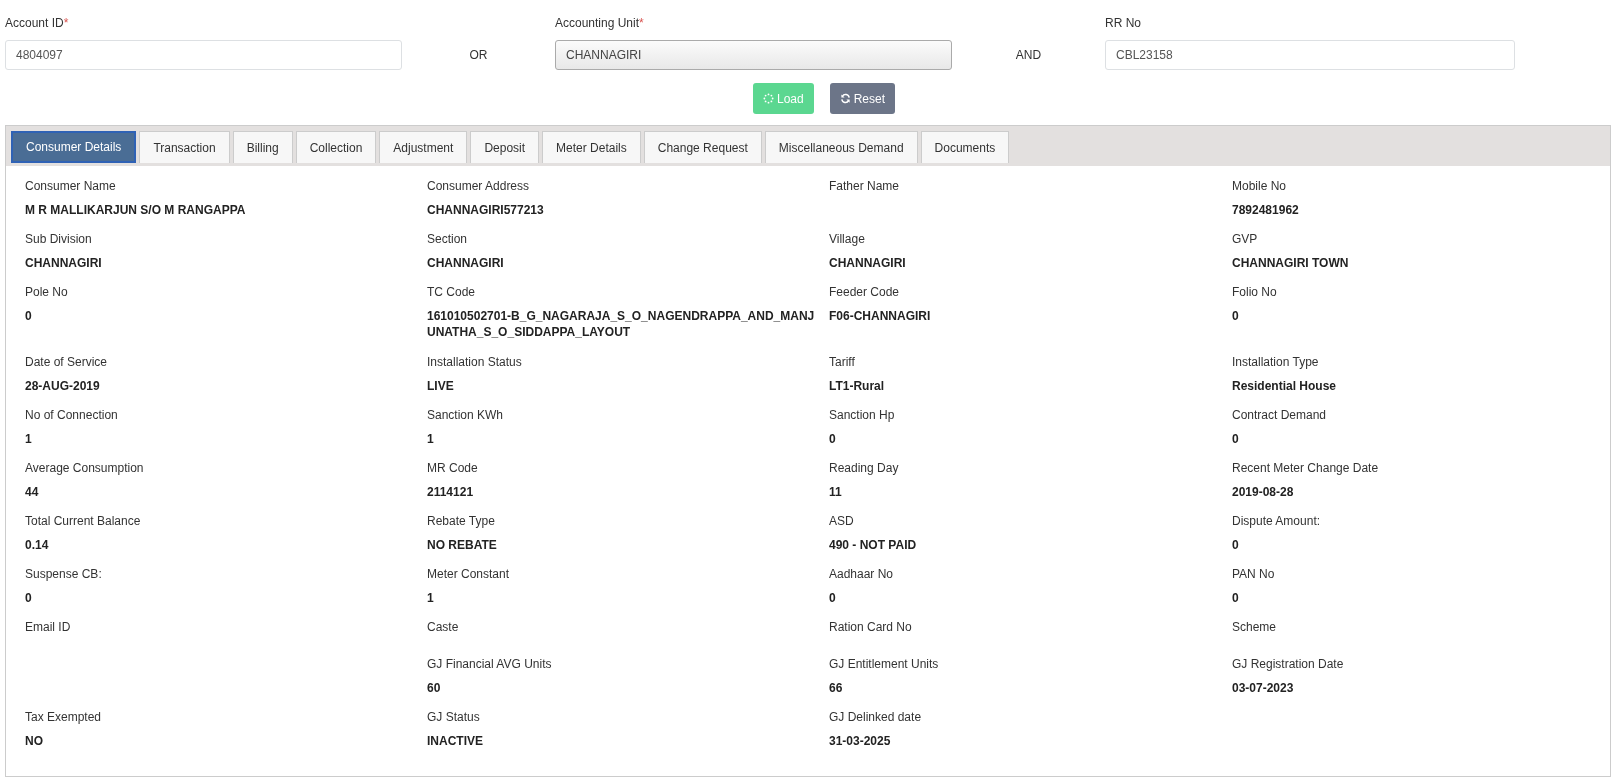 This screenshot has height=784, width=1611. I want to click on tab: Adjustment, so click(423, 147).